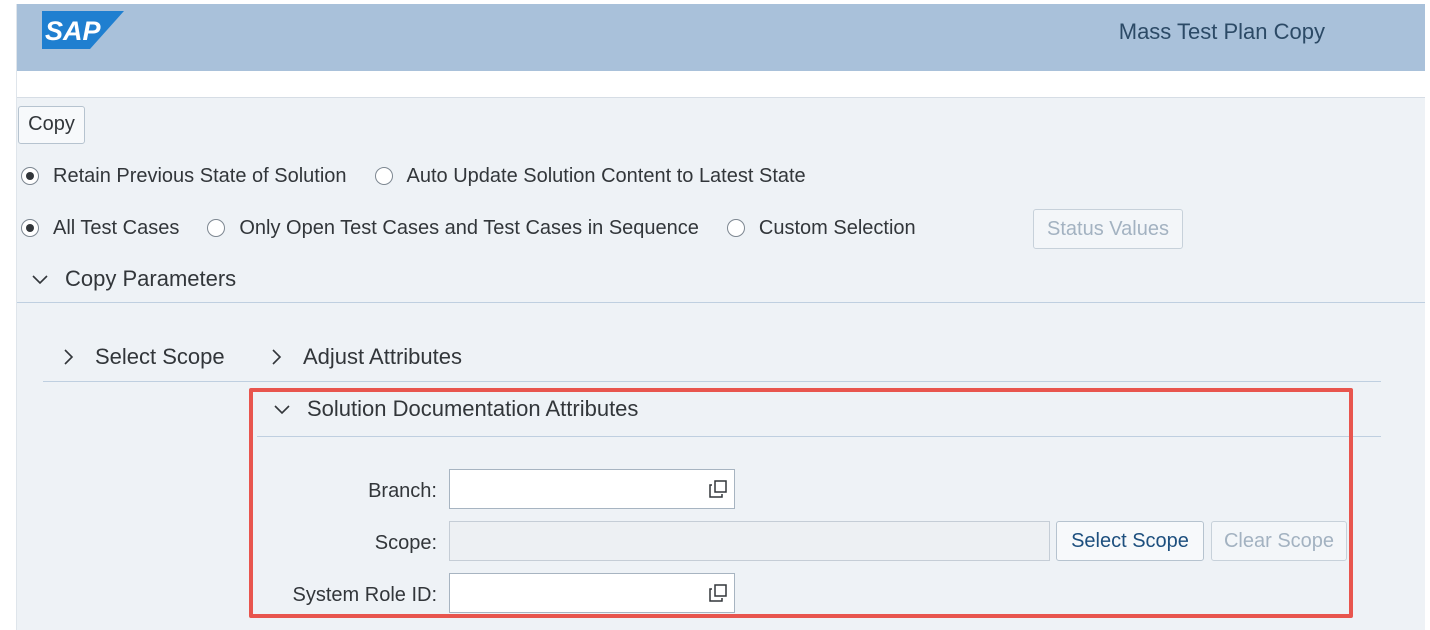 This screenshot has height=630, width=1430. I want to click on radio-retain-previous-state: Retain Previous State of Solution, so click(184, 176).